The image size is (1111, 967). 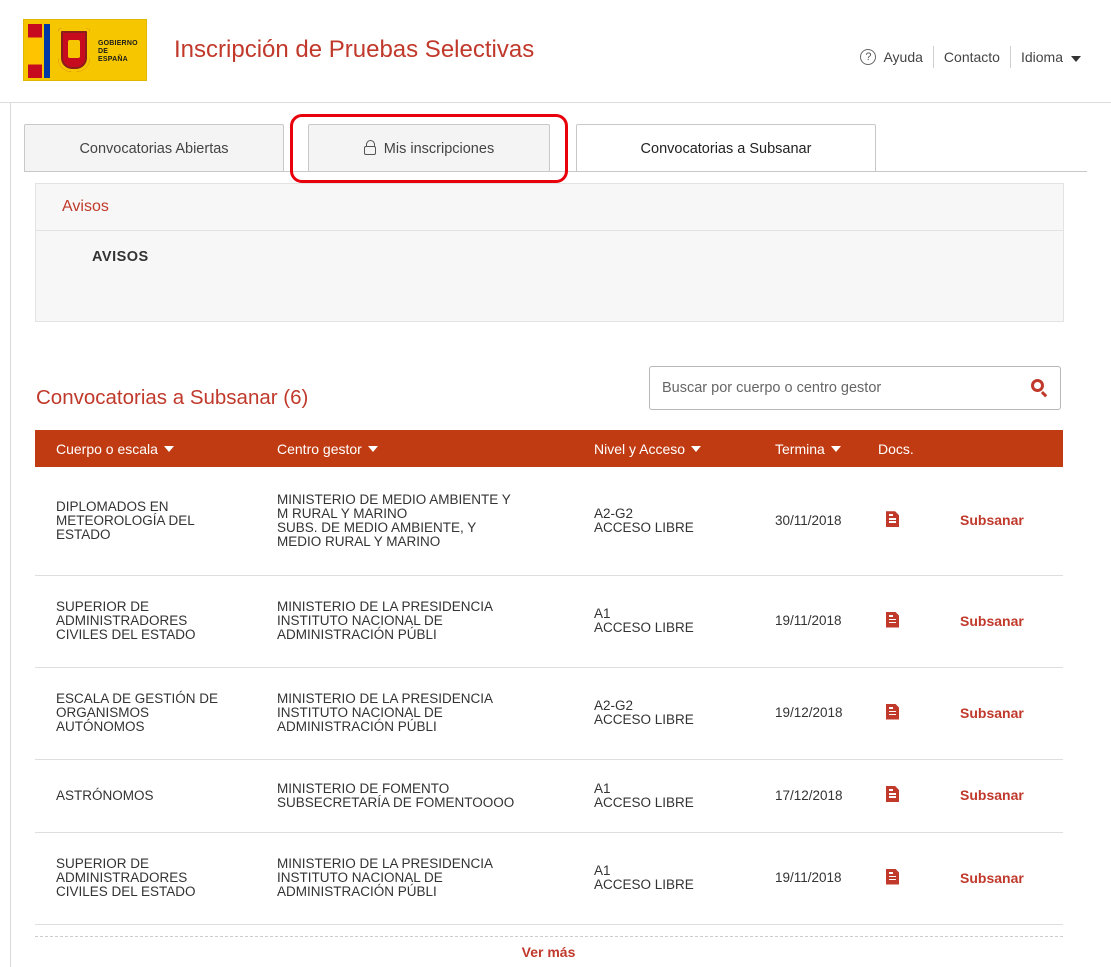 I want to click on search-box, so click(x=855, y=388).